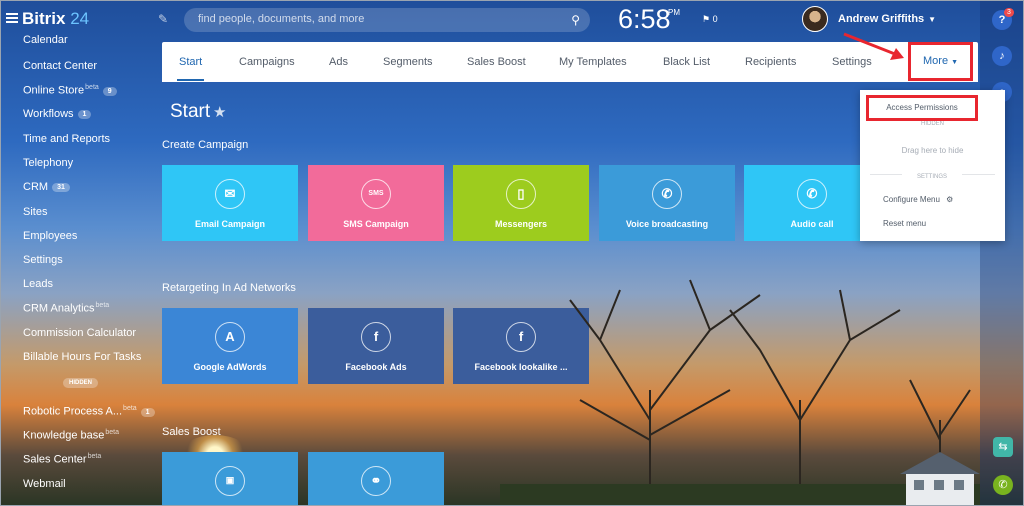  Describe the element at coordinates (163, 19) in the screenshot. I see `pencil-icon: ✎` at that location.